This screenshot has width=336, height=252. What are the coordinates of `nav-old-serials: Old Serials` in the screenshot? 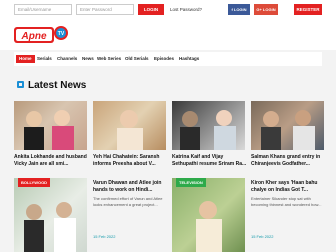 It's located at (137, 59).